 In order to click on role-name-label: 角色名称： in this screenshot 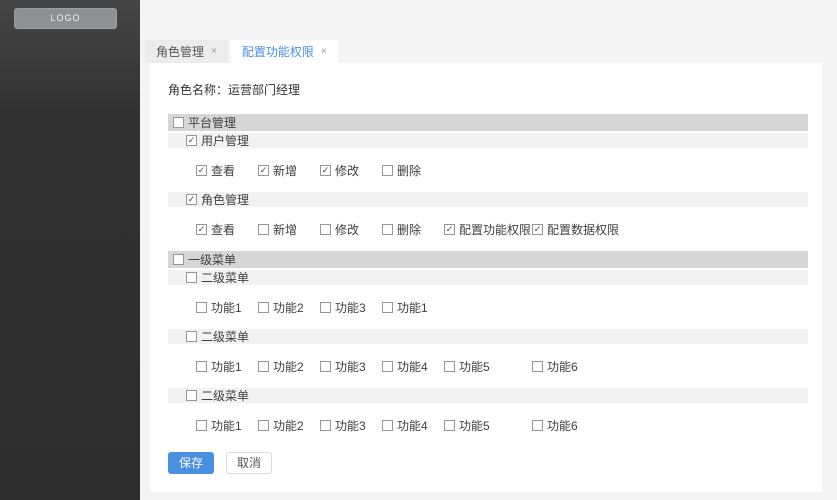, I will do `click(198, 90)`.